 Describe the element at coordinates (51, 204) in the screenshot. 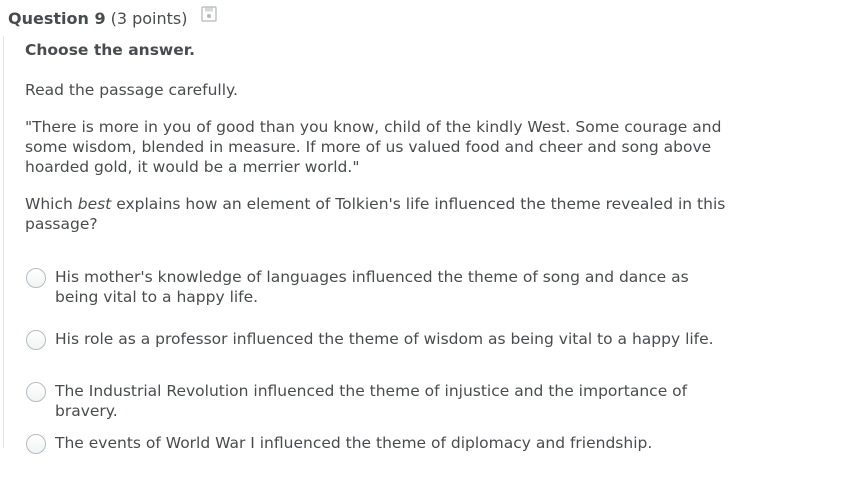

I see `question-stem-prefix: Which` at that location.